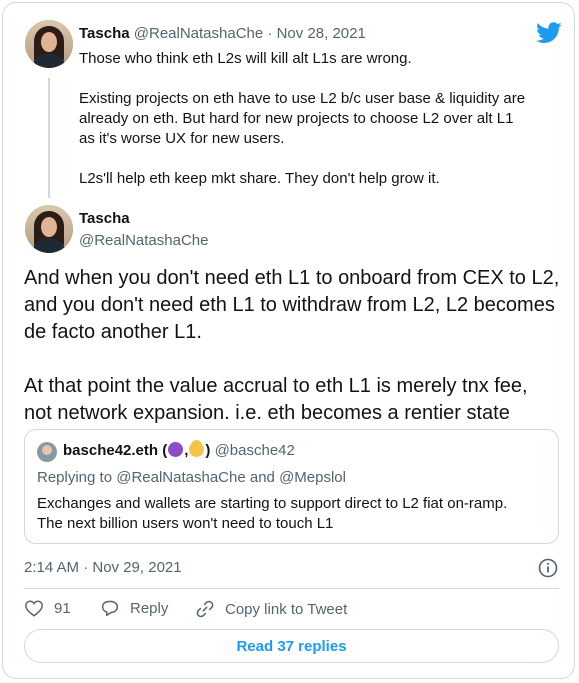  I want to click on copy-link-button: Copy link to Tweet, so click(271, 609).